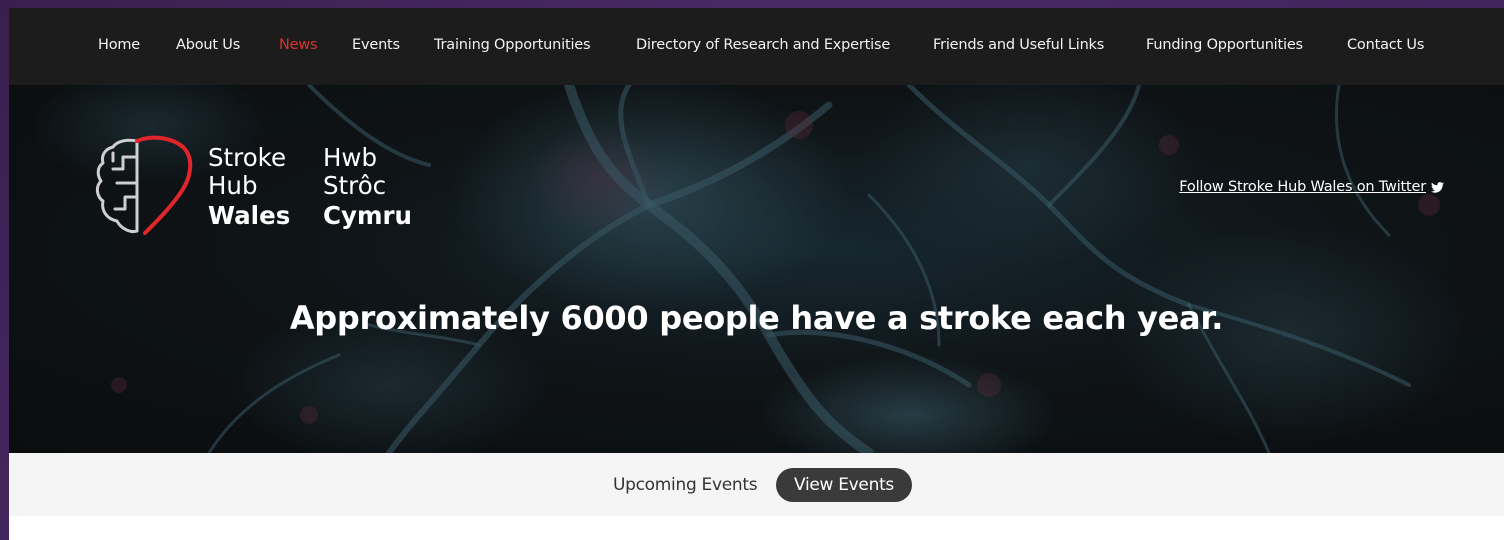 The image size is (1504, 540). I want to click on twitter-follow-link: Follow Stroke Hub Wales on Twitter, so click(1311, 187).